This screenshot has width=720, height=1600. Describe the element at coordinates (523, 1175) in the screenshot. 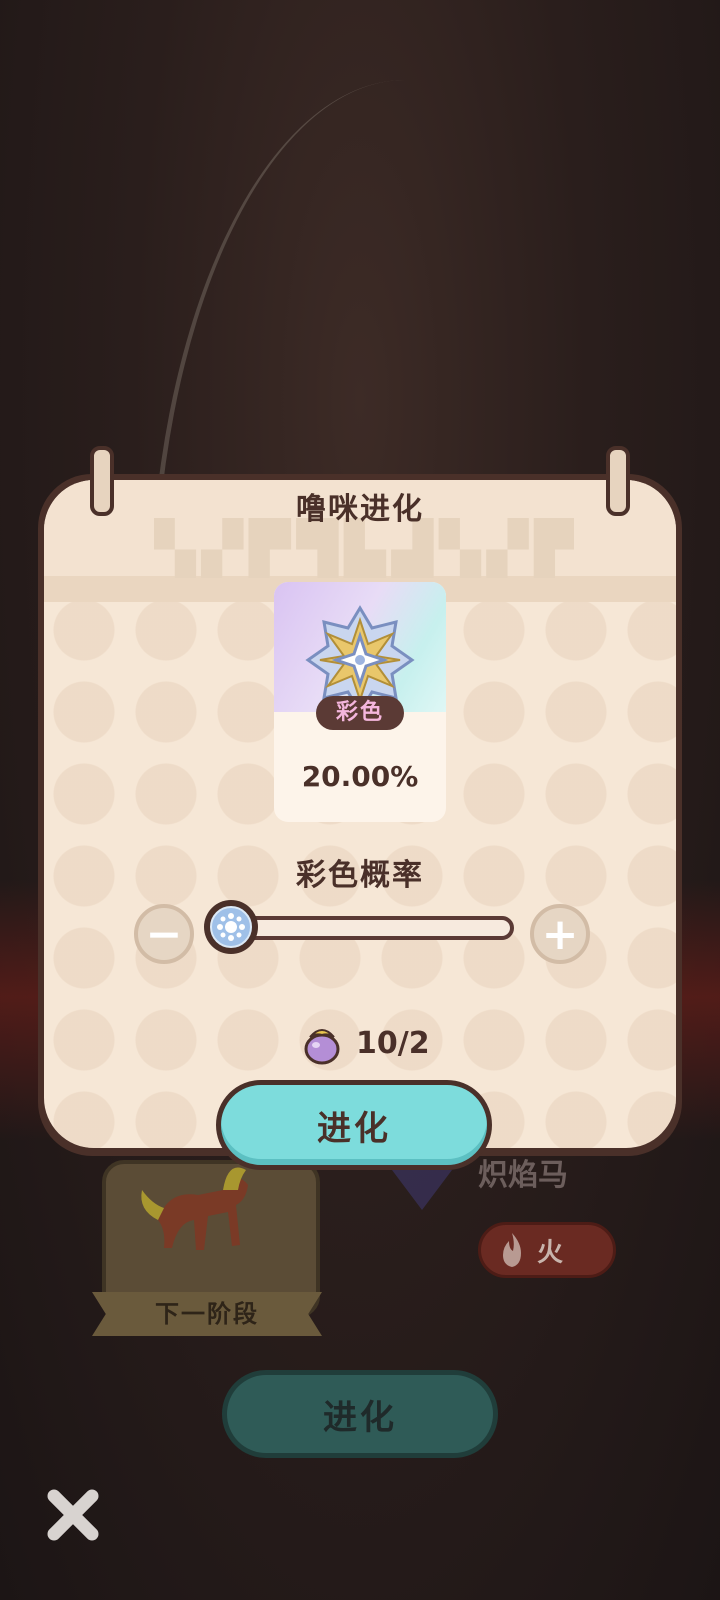

I see `pet-name: 炽焰马` at that location.